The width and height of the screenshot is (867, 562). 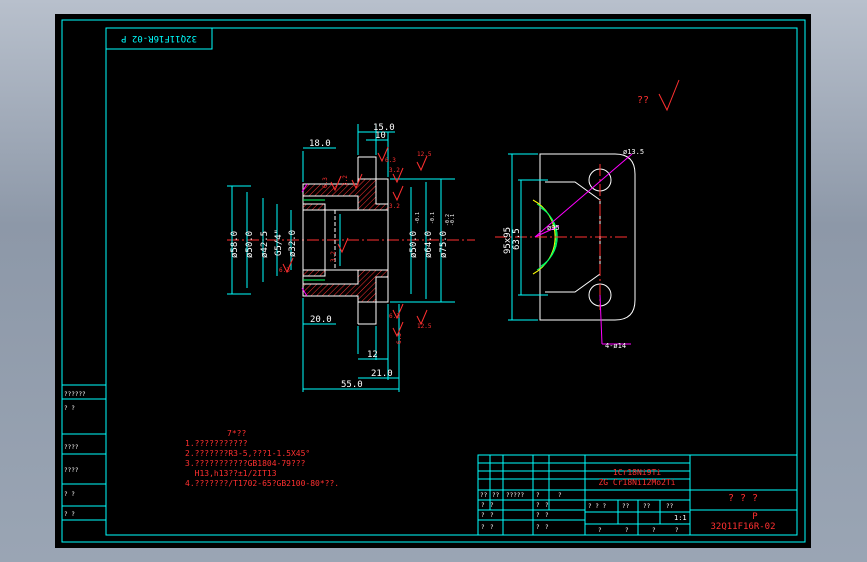 What do you see at coordinates (553, 228) in the screenshot?
I see `plan-dim-2: ø95` at bounding box center [553, 228].